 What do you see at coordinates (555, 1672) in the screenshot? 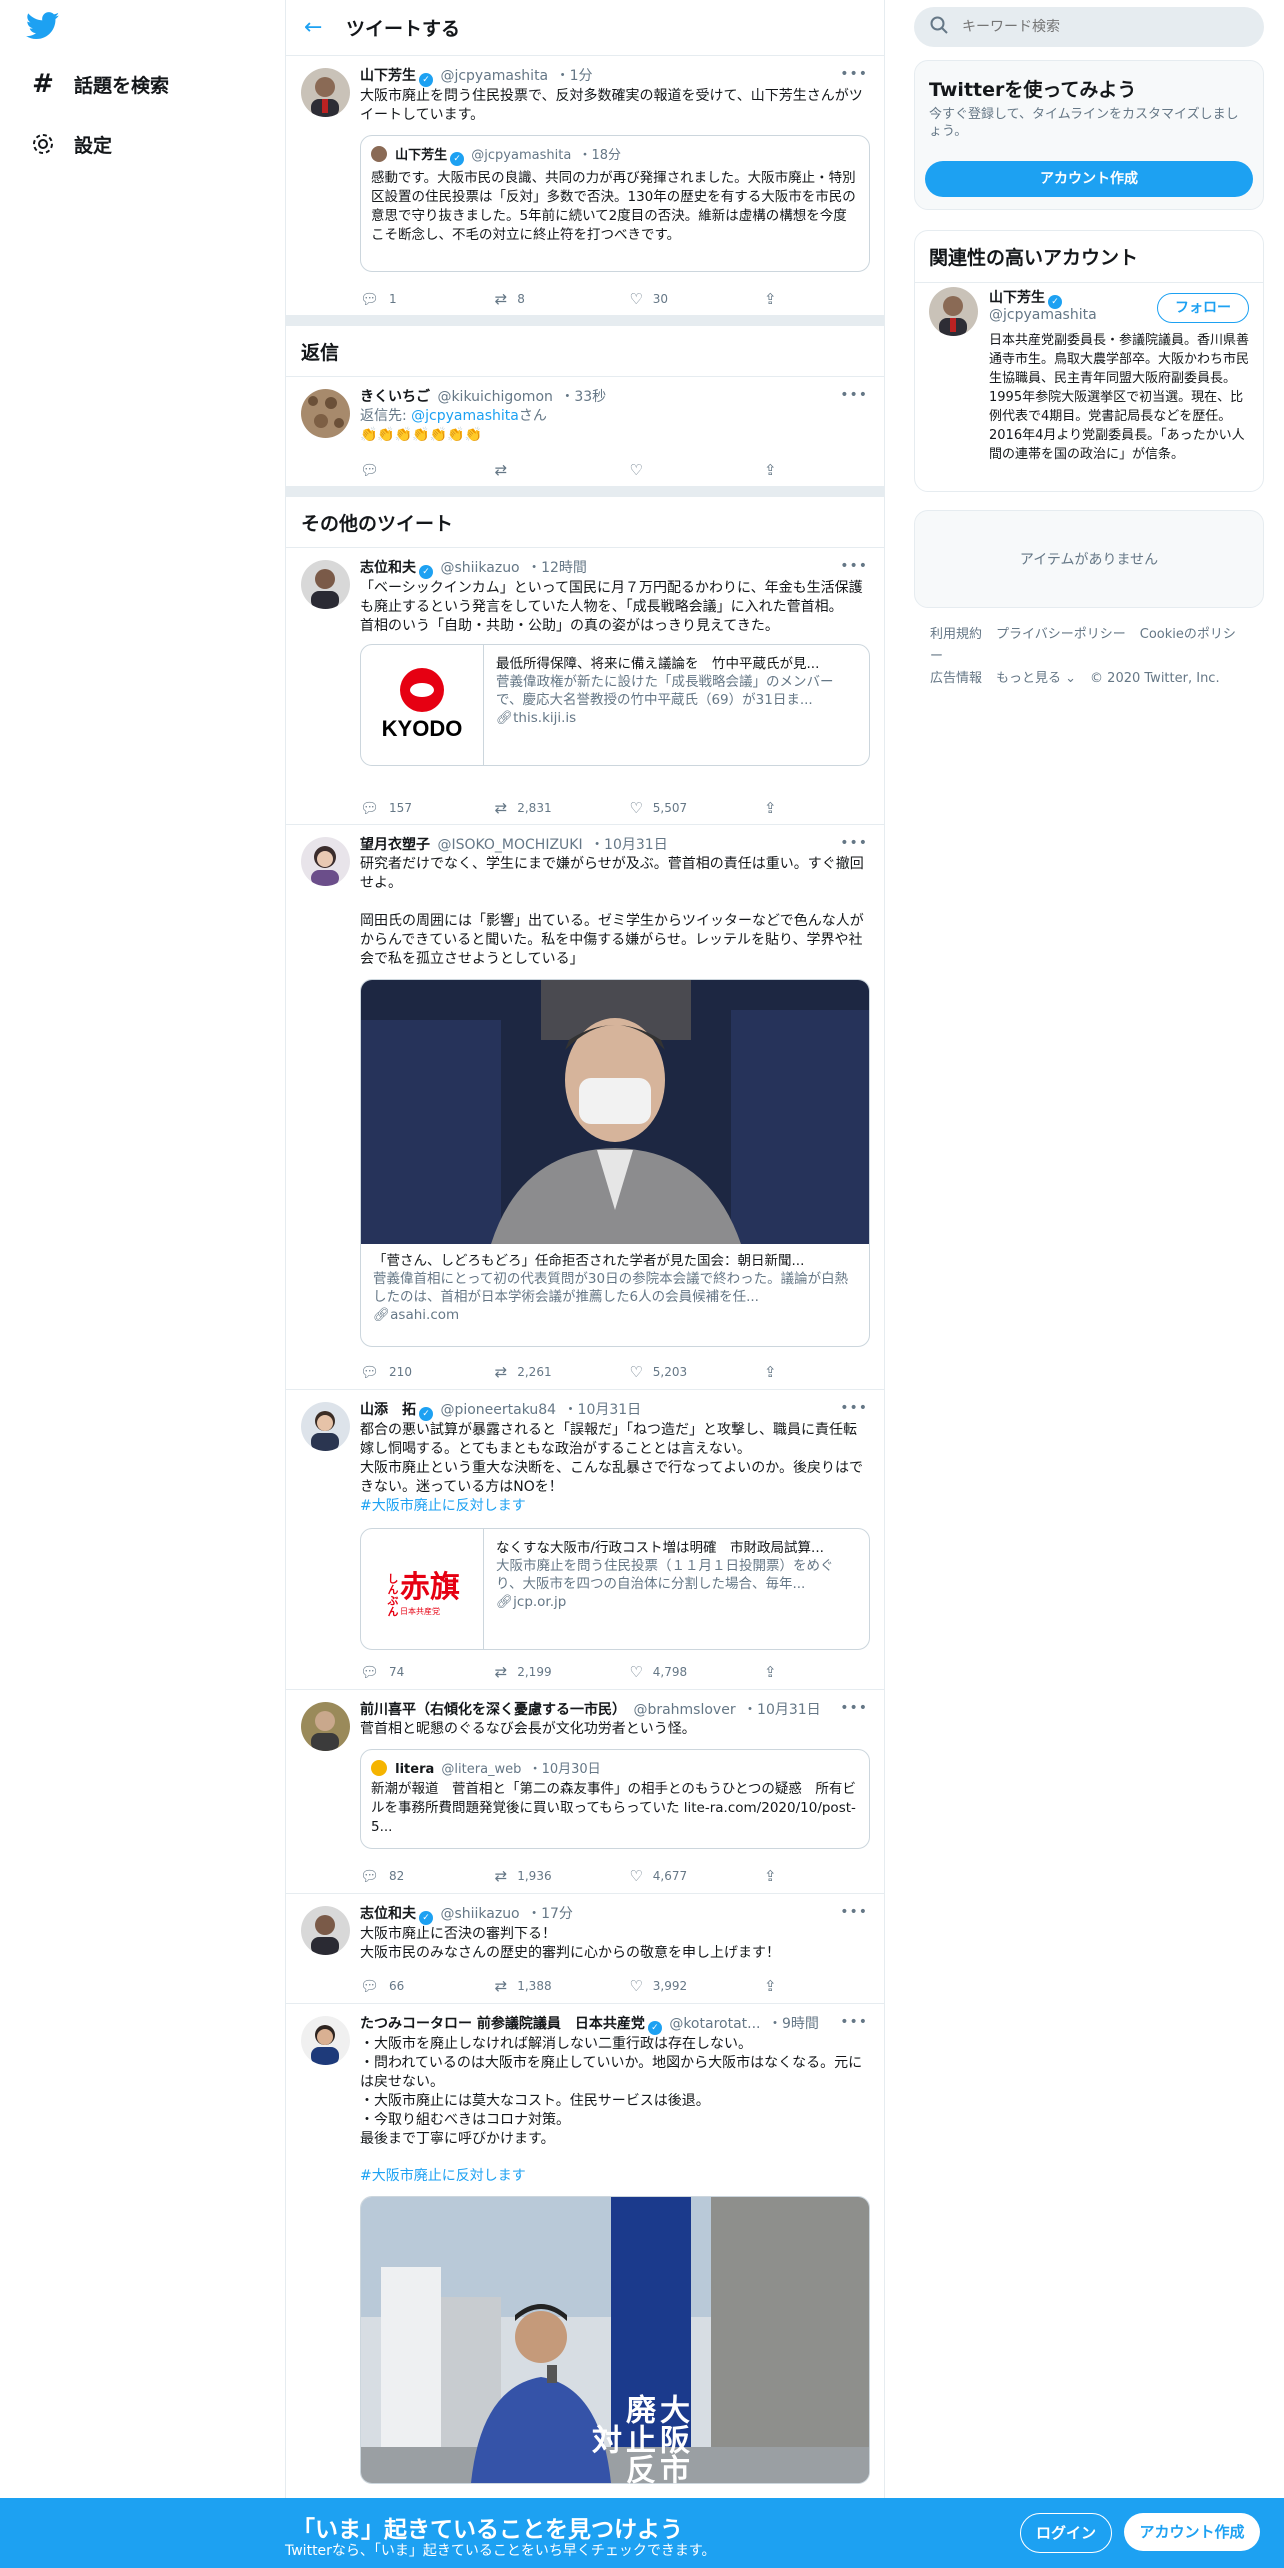
I see `retweet-button: ⇄ 2,199` at bounding box center [555, 1672].